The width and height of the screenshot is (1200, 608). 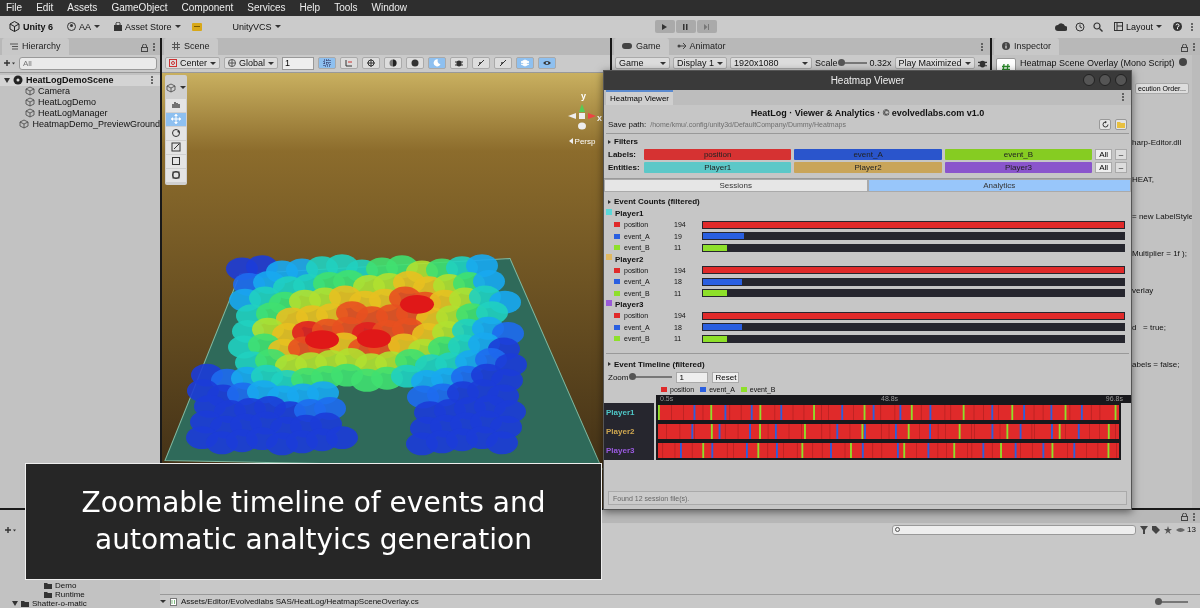 I want to click on folder-item: Runtime, so click(x=80, y=594).